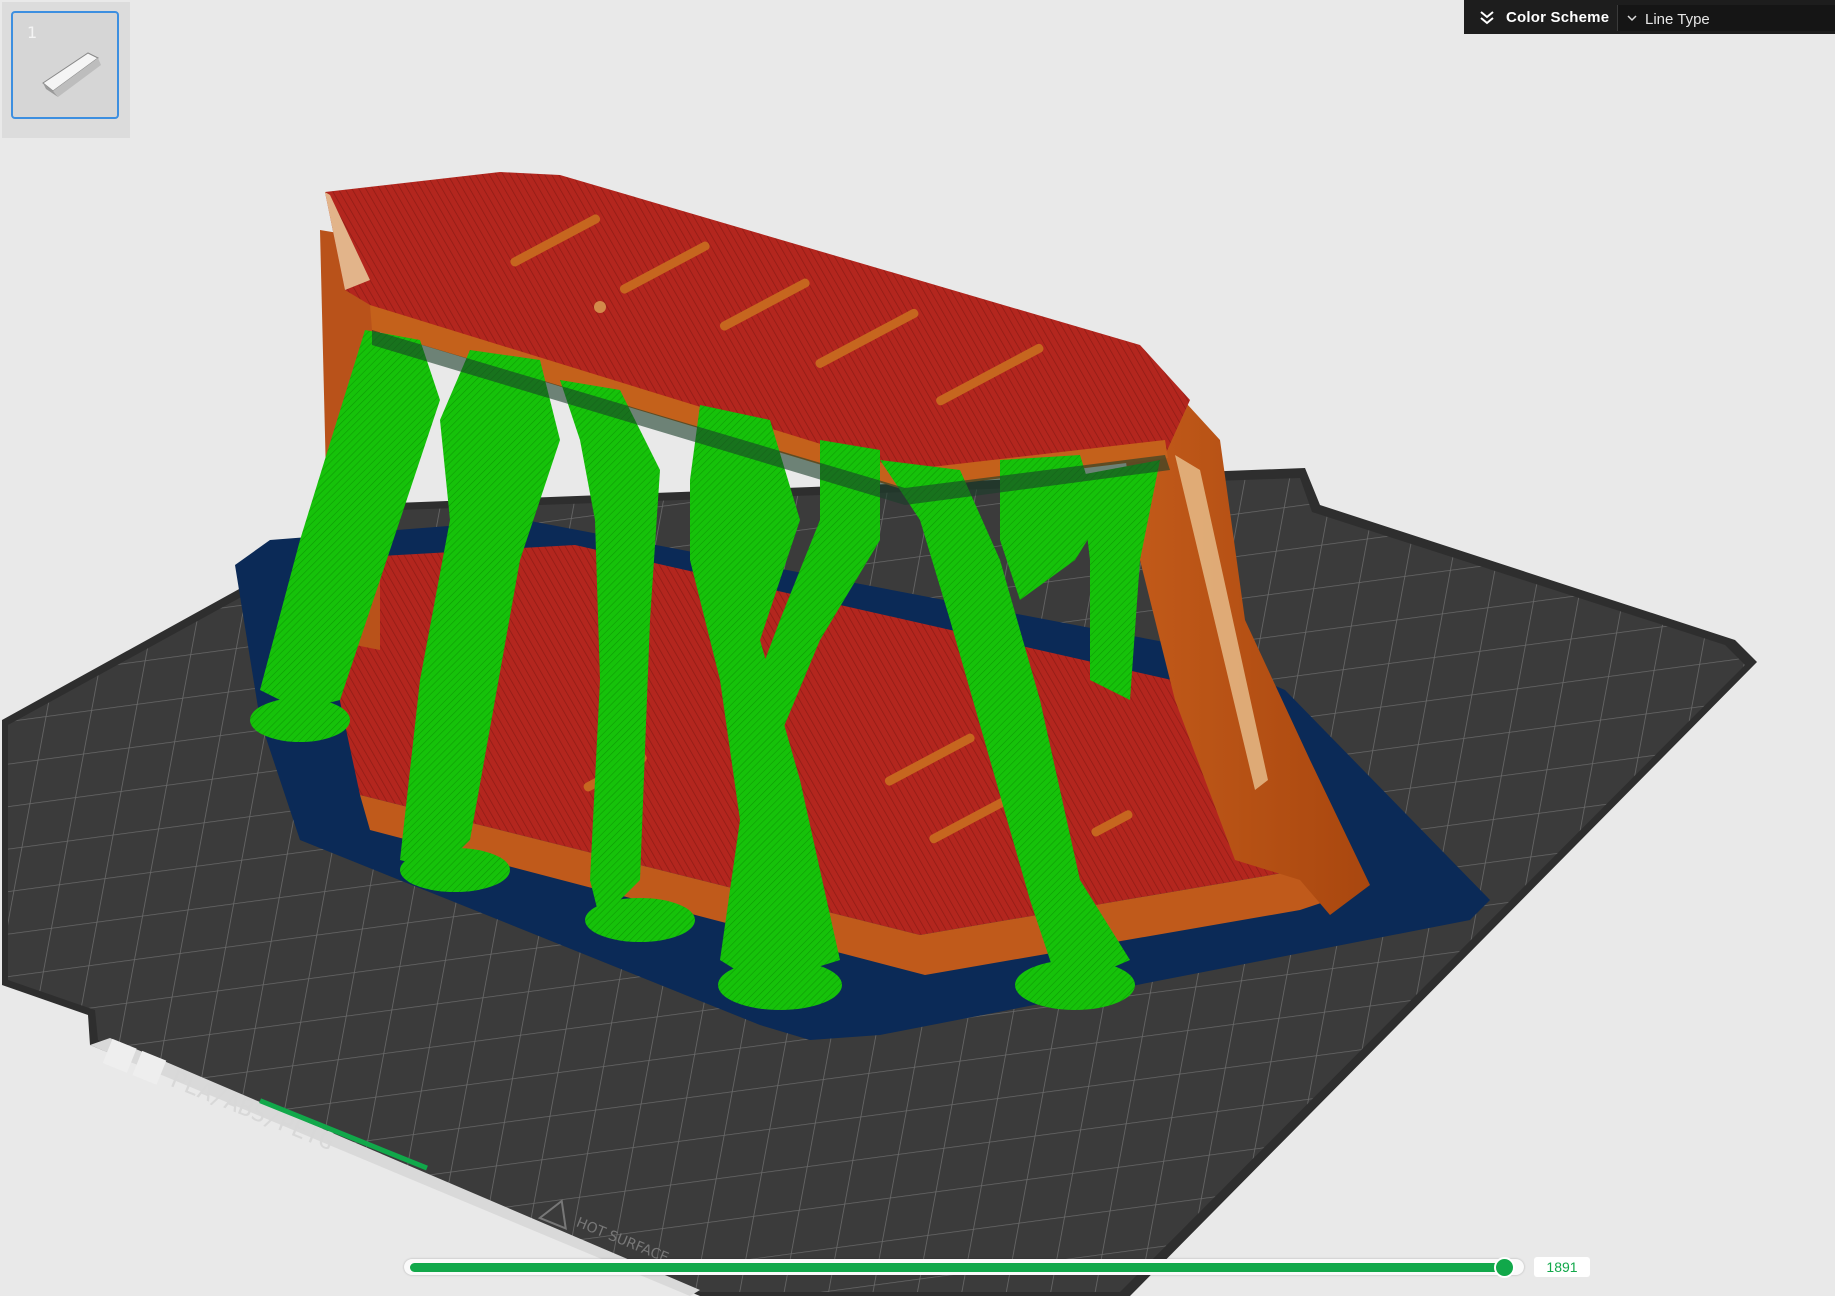  Describe the element at coordinates (1677, 19) in the screenshot. I see `selected-scheme: Line Type` at that location.